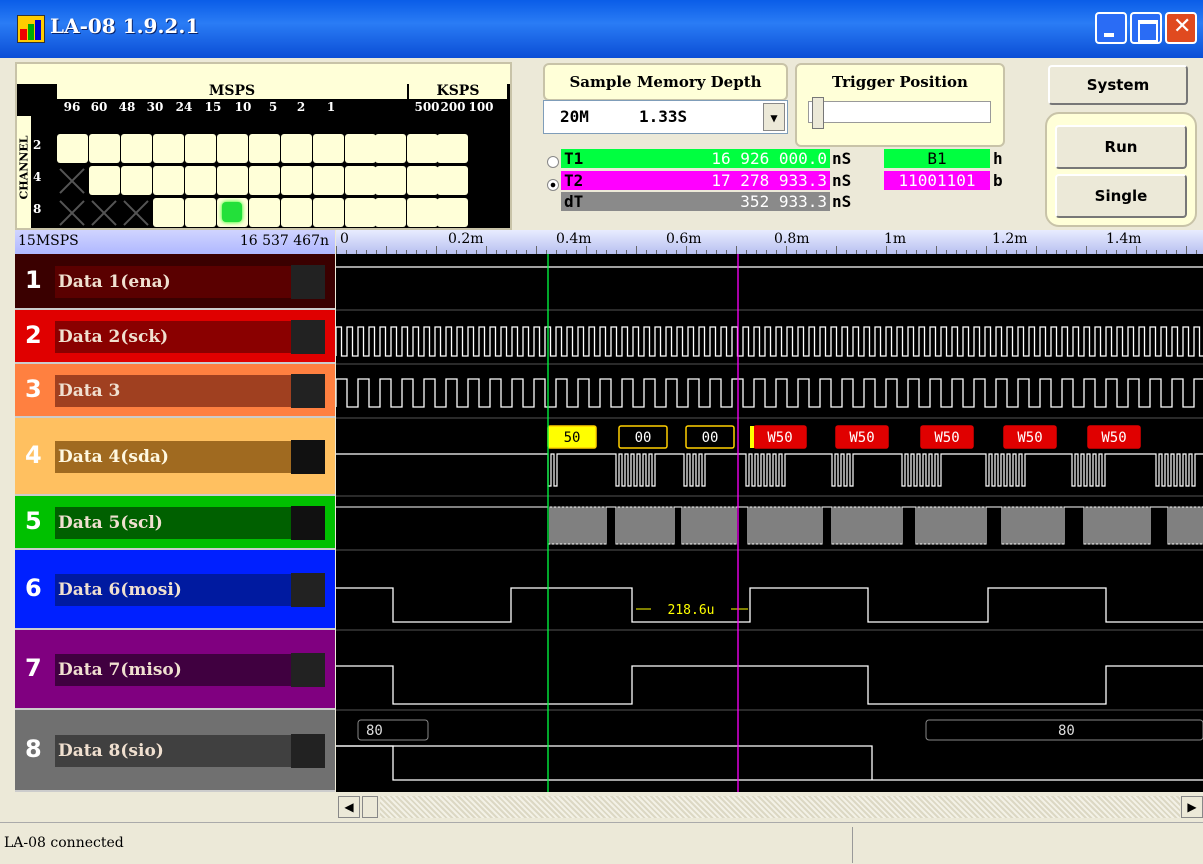  What do you see at coordinates (1121, 147) in the screenshot?
I see `run-button: Run` at bounding box center [1121, 147].